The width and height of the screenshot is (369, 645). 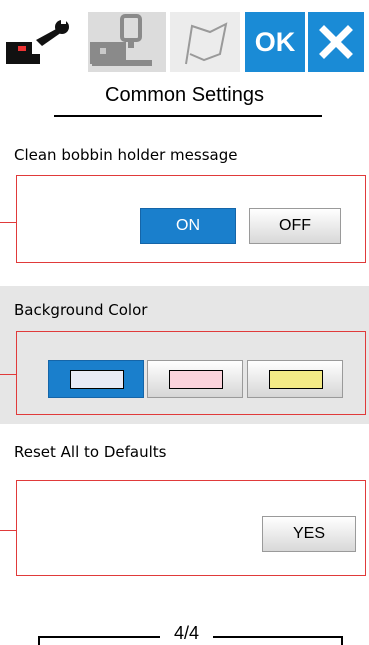 What do you see at coordinates (99, 637) in the screenshot?
I see `pager-line-left` at bounding box center [99, 637].